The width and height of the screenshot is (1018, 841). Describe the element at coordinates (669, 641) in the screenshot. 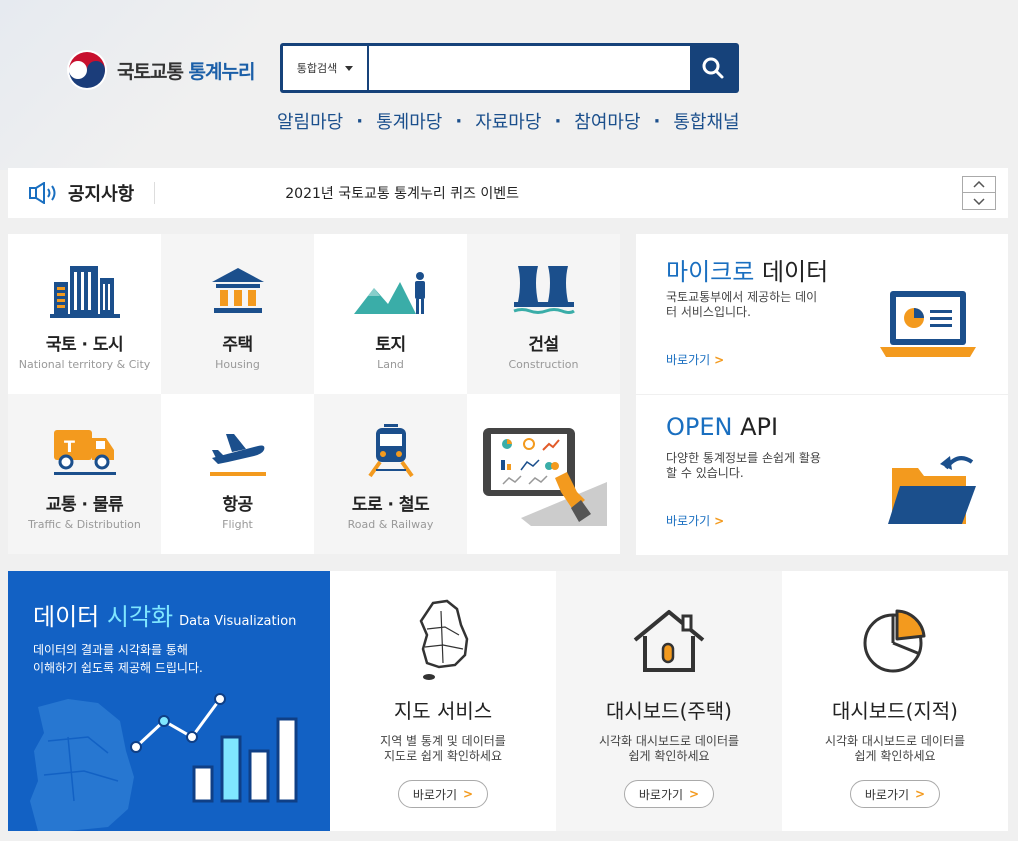

I see `house-icon` at that location.